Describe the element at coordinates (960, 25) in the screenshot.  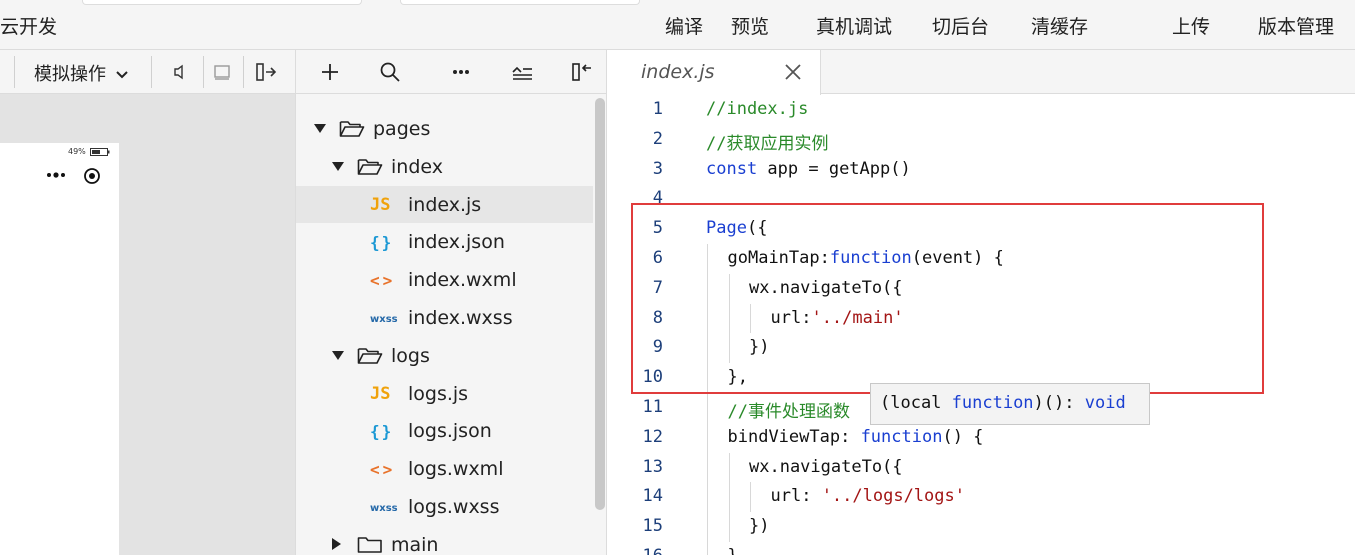
I see `background-button: 切后台` at that location.